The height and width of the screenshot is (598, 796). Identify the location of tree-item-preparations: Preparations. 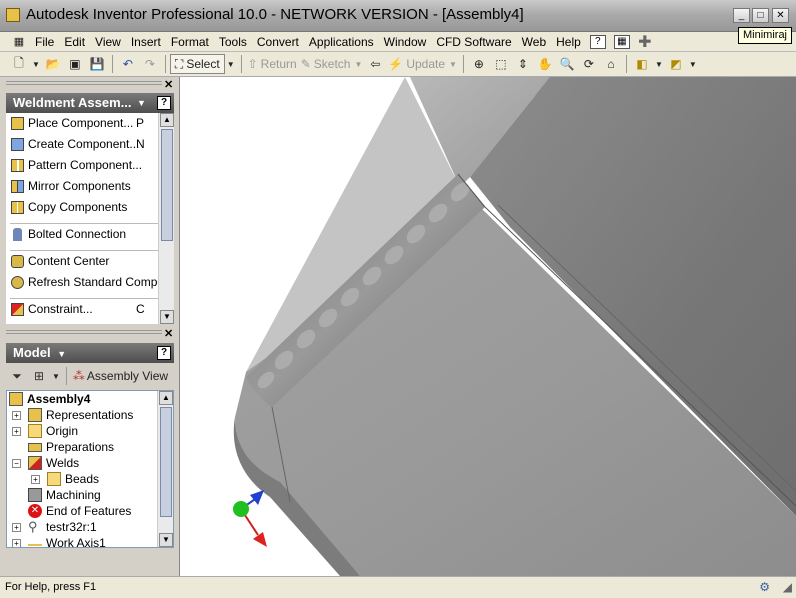
(90, 447).